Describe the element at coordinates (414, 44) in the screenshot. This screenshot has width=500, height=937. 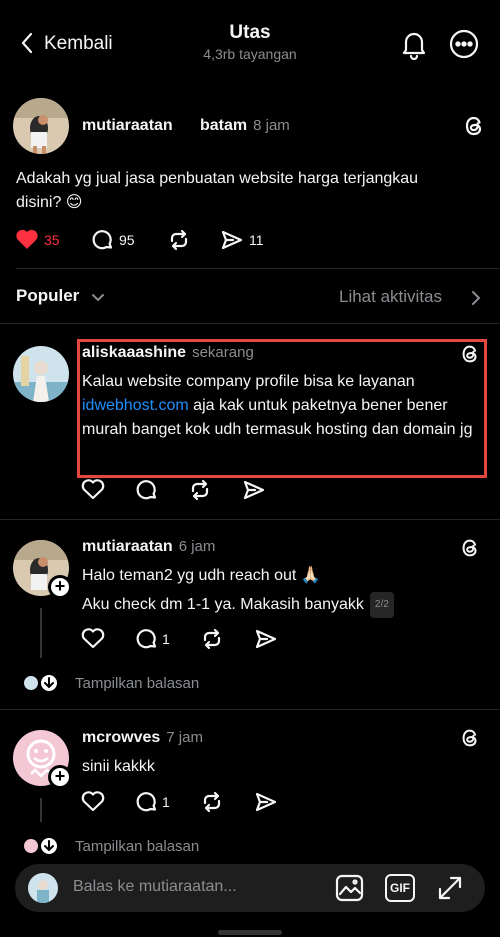
I see `bell-icon` at that location.